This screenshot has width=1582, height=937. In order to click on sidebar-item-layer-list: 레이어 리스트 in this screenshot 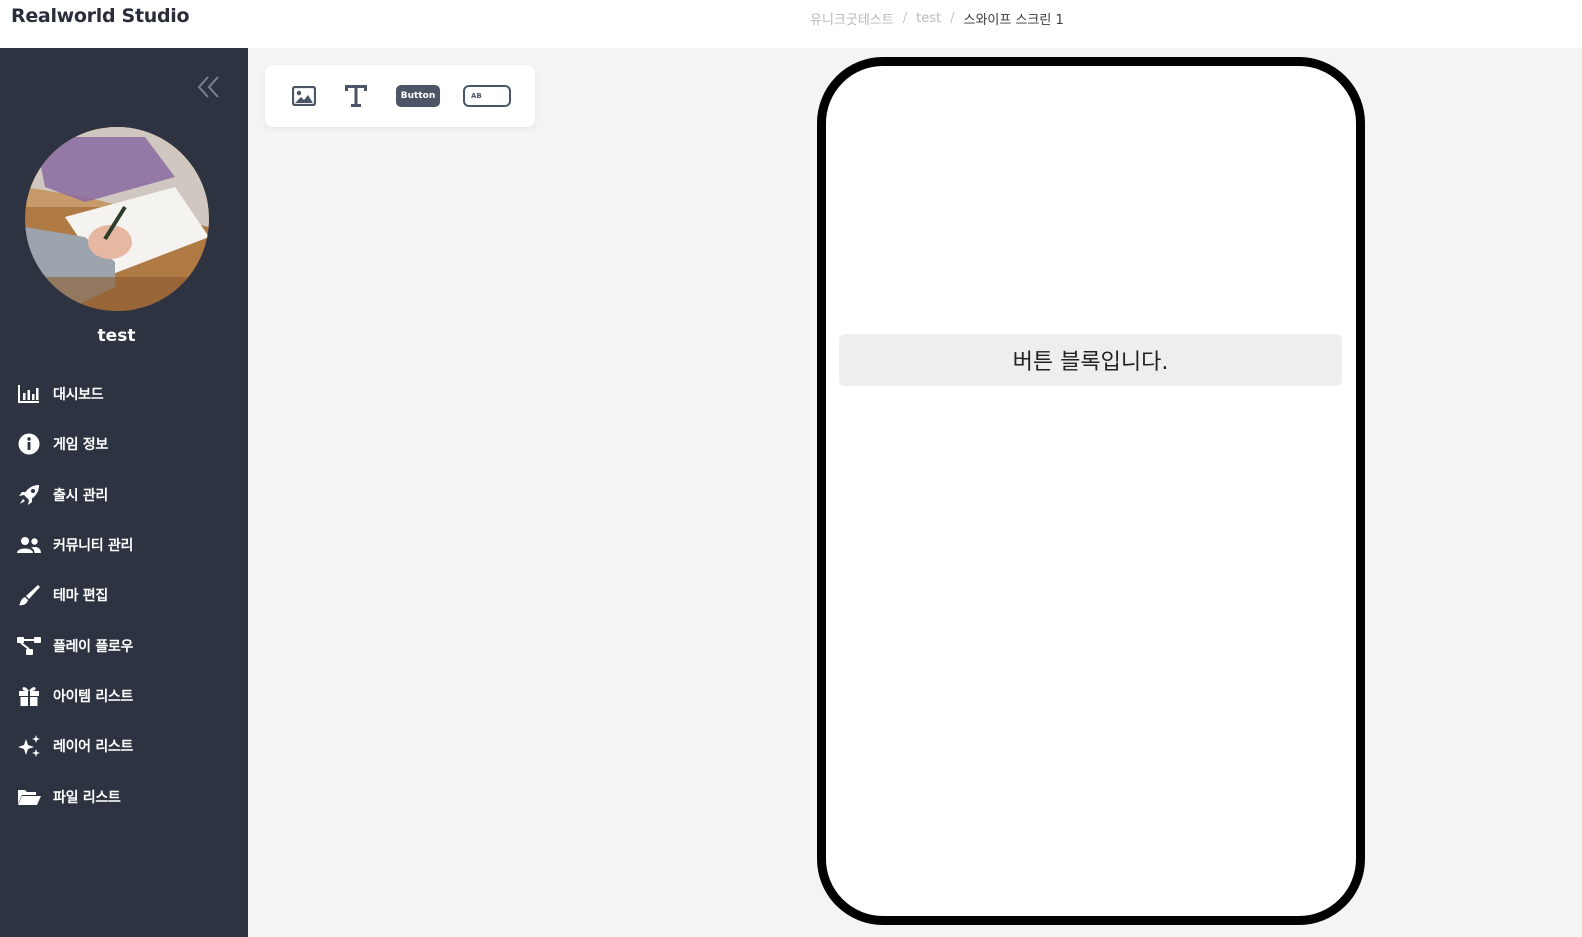, I will do `click(124, 746)`.